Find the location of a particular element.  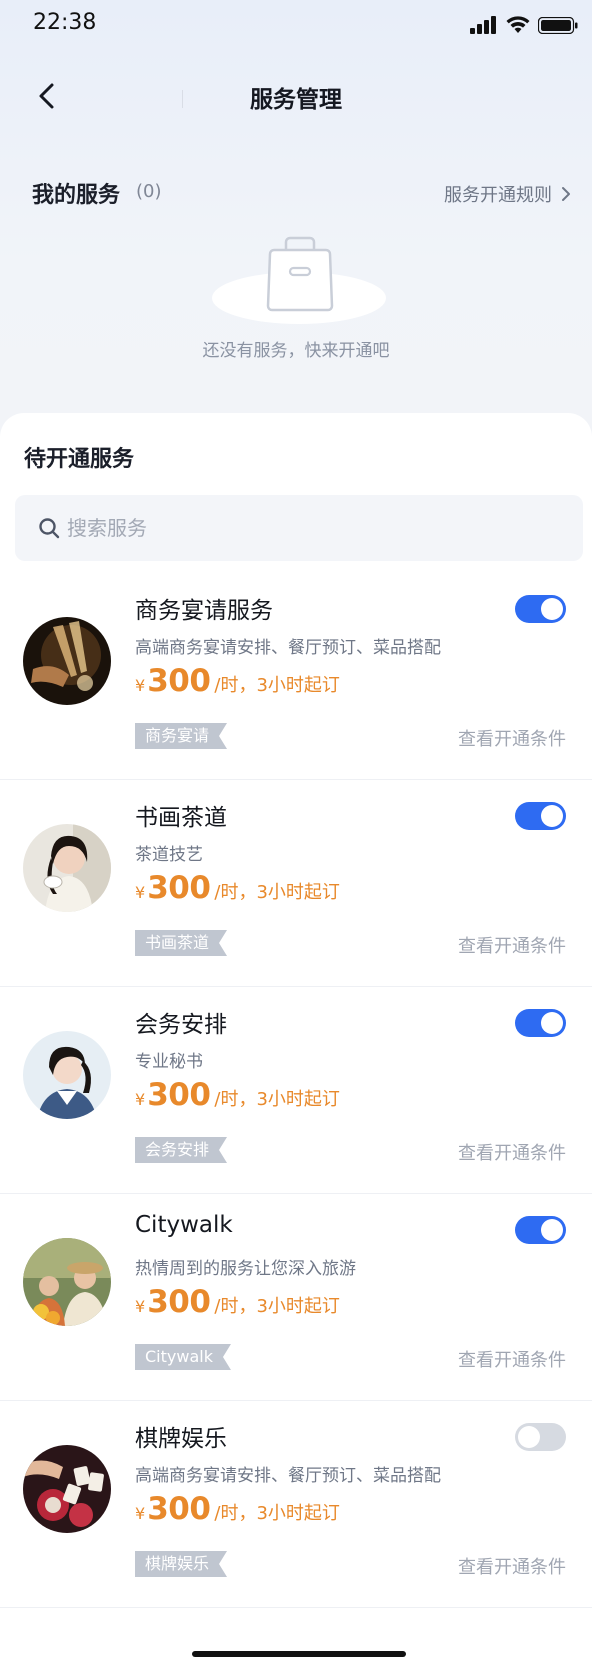

my-services-count: (0) is located at coordinates (149, 191).